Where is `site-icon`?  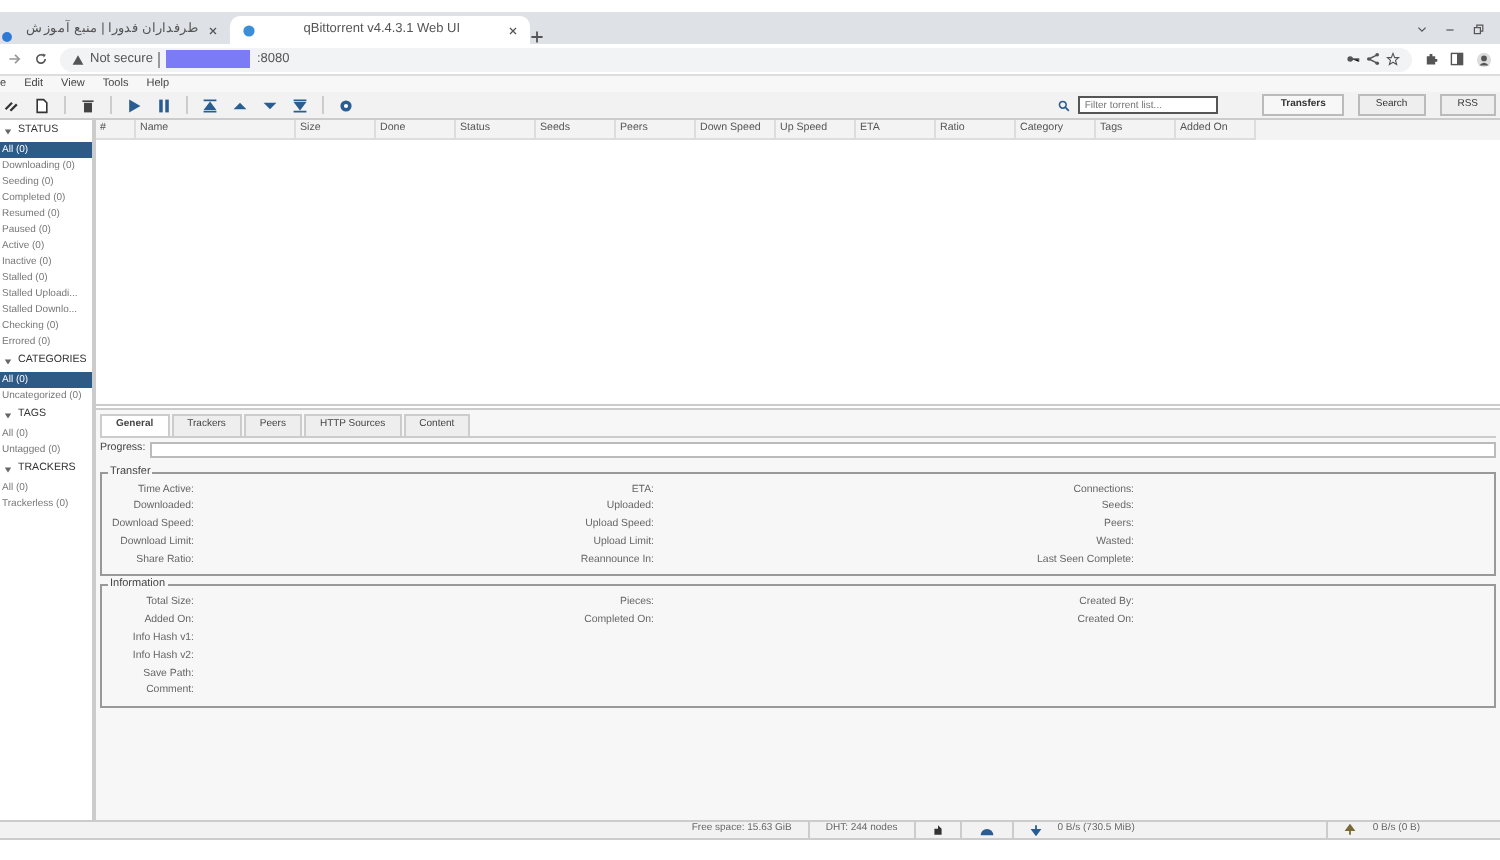 site-icon is located at coordinates (248, 30).